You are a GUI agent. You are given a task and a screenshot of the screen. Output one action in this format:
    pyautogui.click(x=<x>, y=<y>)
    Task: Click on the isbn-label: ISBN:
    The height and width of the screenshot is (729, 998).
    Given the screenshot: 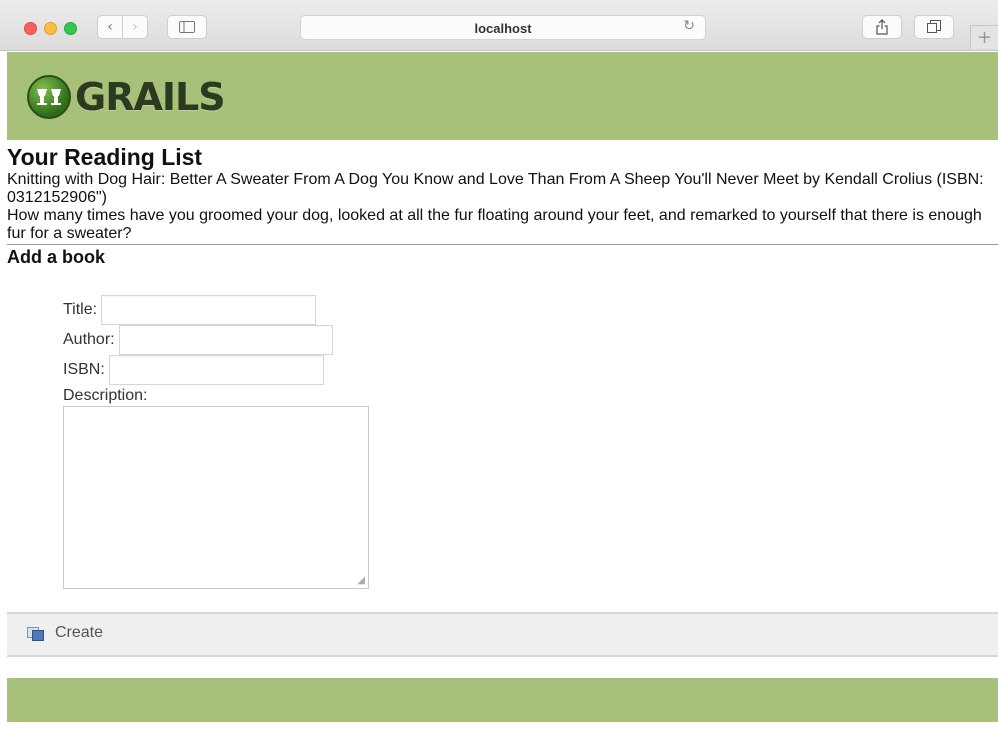 What is the action you would take?
    pyautogui.click(x=84, y=369)
    